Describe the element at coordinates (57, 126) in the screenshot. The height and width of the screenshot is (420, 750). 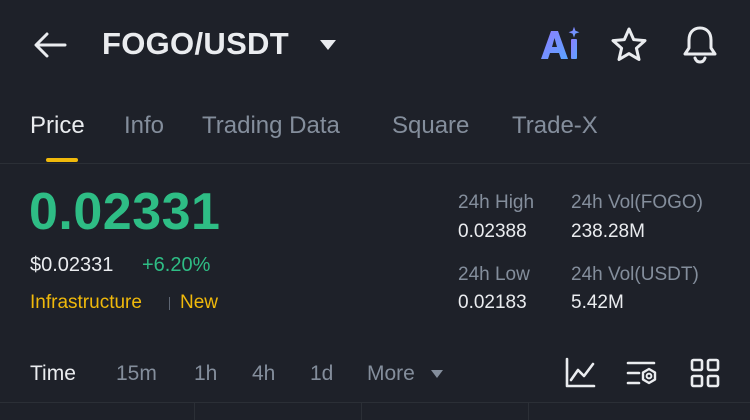
I see `tab-price: Price` at that location.